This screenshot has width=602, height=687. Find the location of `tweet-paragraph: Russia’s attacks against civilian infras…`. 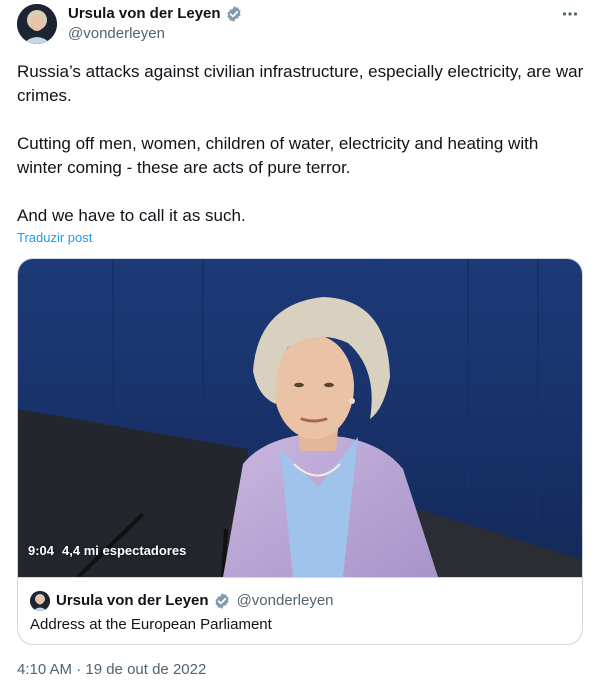

tweet-paragraph: Russia’s attacks against civilian infras… is located at coordinates (300, 83).